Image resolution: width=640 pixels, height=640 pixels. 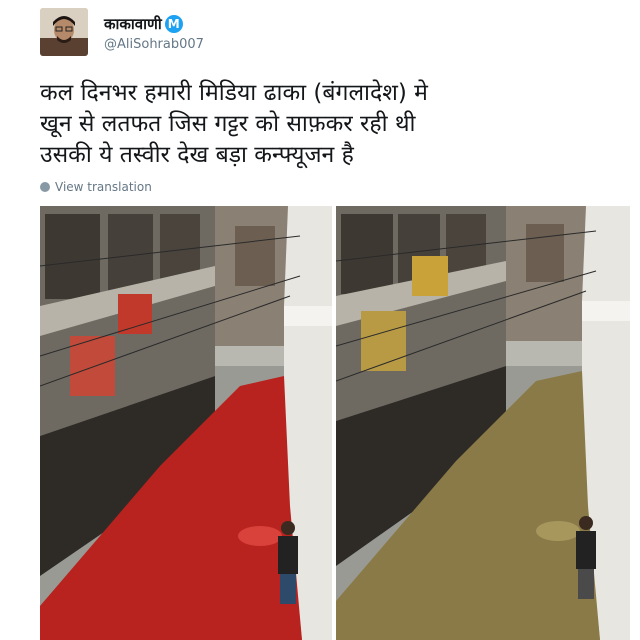 What do you see at coordinates (234, 93) in the screenshot?
I see `tweet-text-line: कल दिनभर हमारी मिडिया ढाका (बंगलादेश) मे` at bounding box center [234, 93].